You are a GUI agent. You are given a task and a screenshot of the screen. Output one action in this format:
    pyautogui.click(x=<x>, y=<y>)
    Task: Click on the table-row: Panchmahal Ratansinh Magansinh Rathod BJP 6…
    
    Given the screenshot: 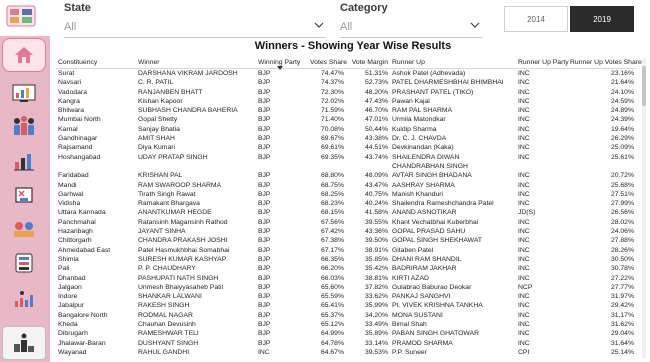 What is the action you would take?
    pyautogui.click(x=346, y=222)
    